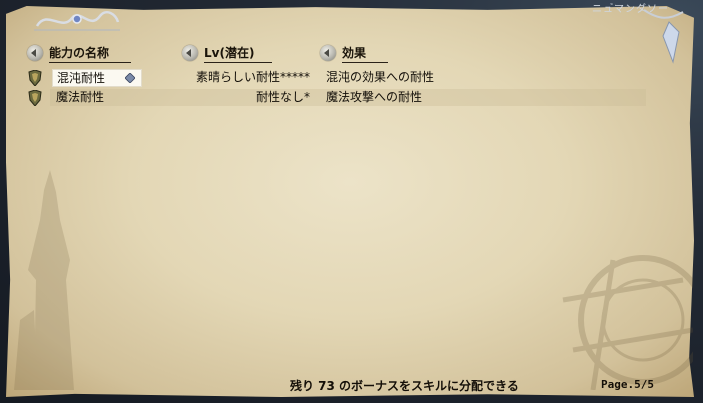 The image size is (703, 403). Describe the element at coordinates (630, 9) in the screenshot. I see `corner-caption: ニュ゙マンダソー` at that location.